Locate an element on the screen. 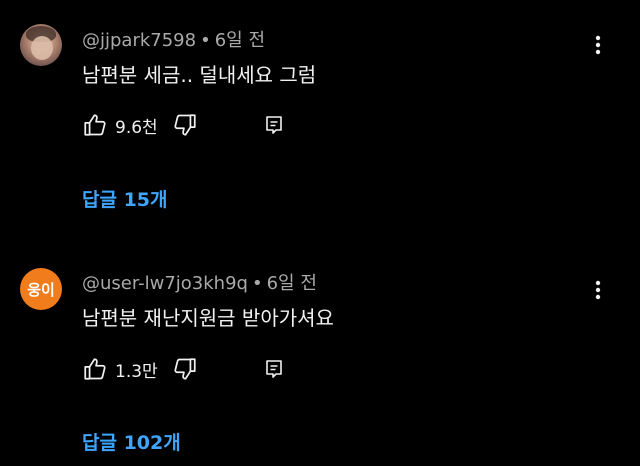 This screenshot has height=466, width=640. thumbs-down-icon is located at coordinates (185, 369).